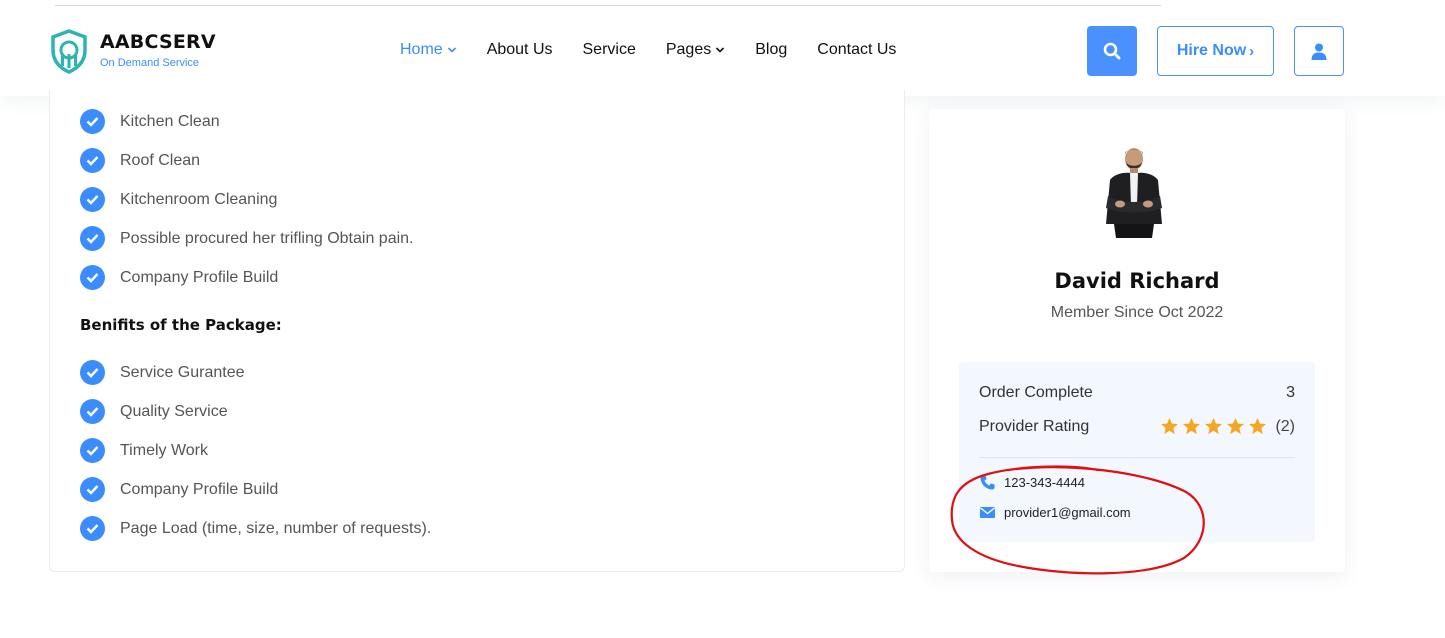  Describe the element at coordinates (174, 411) in the screenshot. I see `list-item-label: Quality Service` at that location.